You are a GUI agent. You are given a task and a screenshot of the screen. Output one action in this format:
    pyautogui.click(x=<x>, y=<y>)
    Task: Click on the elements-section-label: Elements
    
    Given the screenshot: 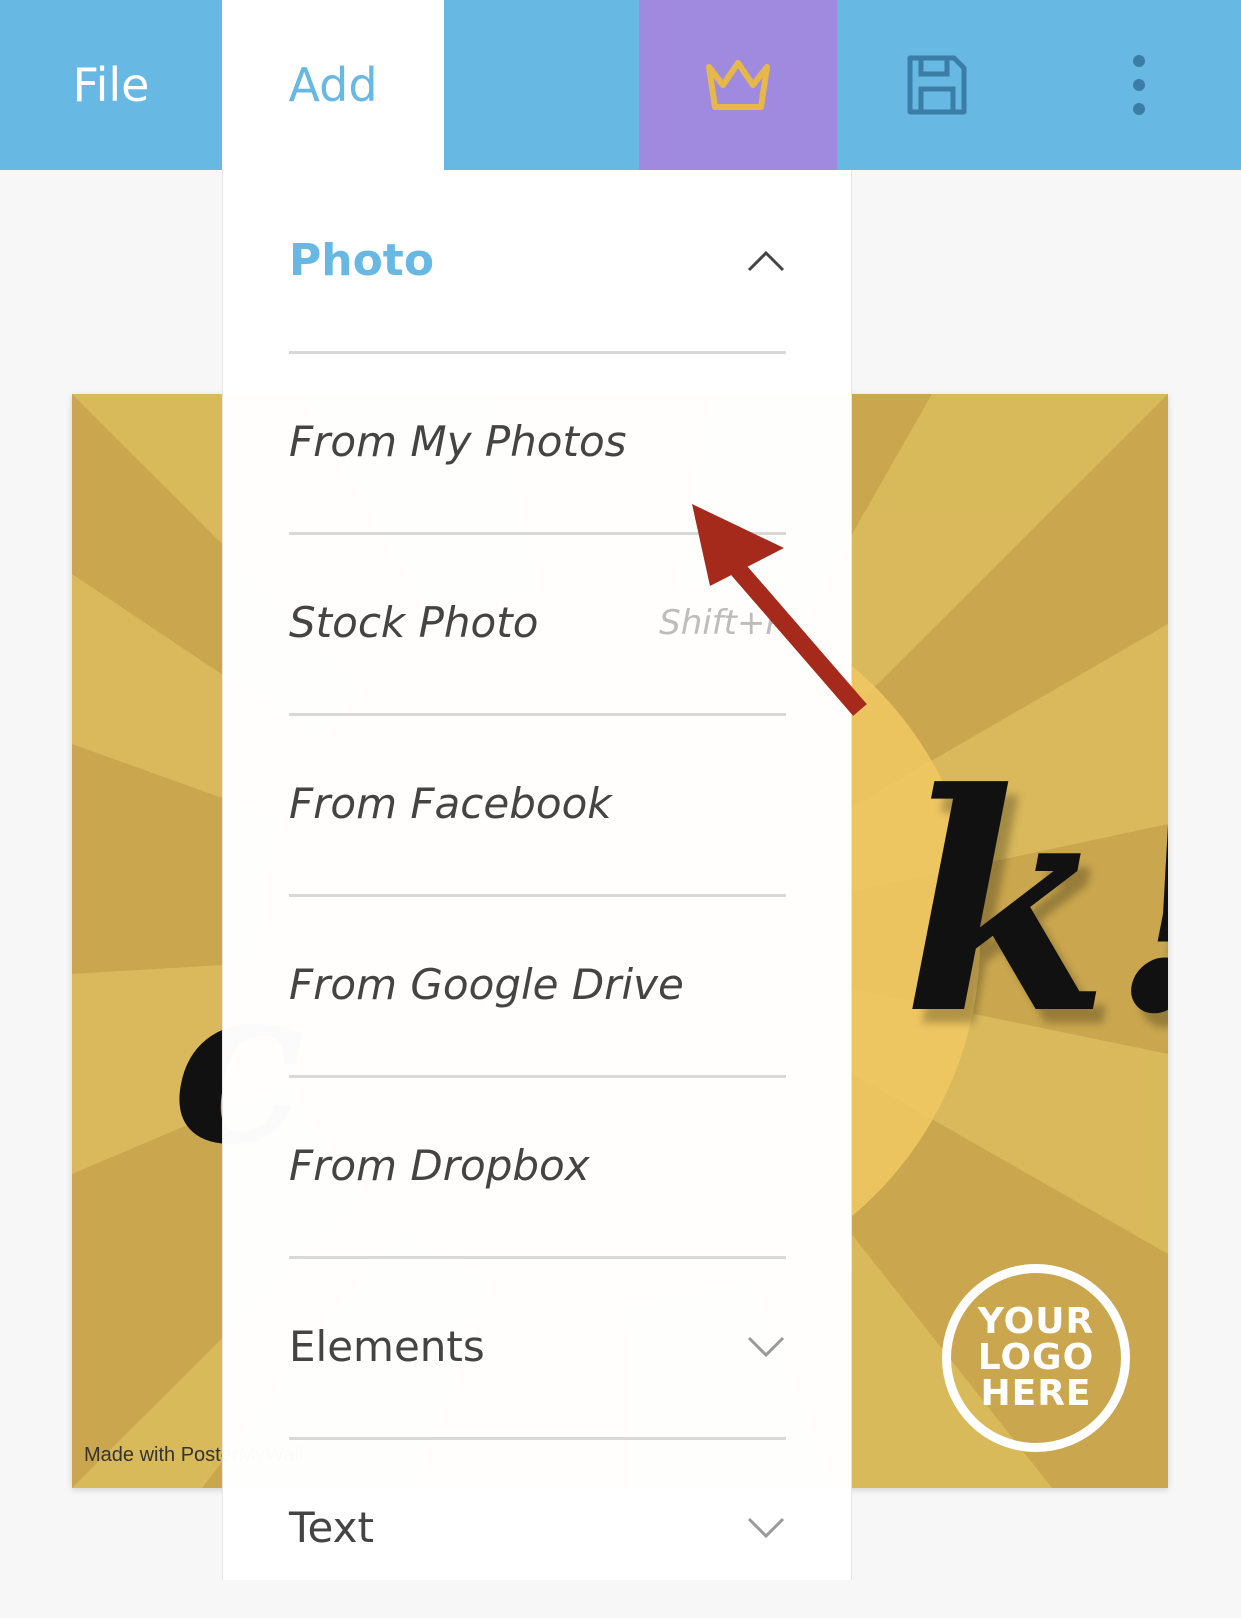 What is the action you would take?
    pyautogui.click(x=387, y=1346)
    